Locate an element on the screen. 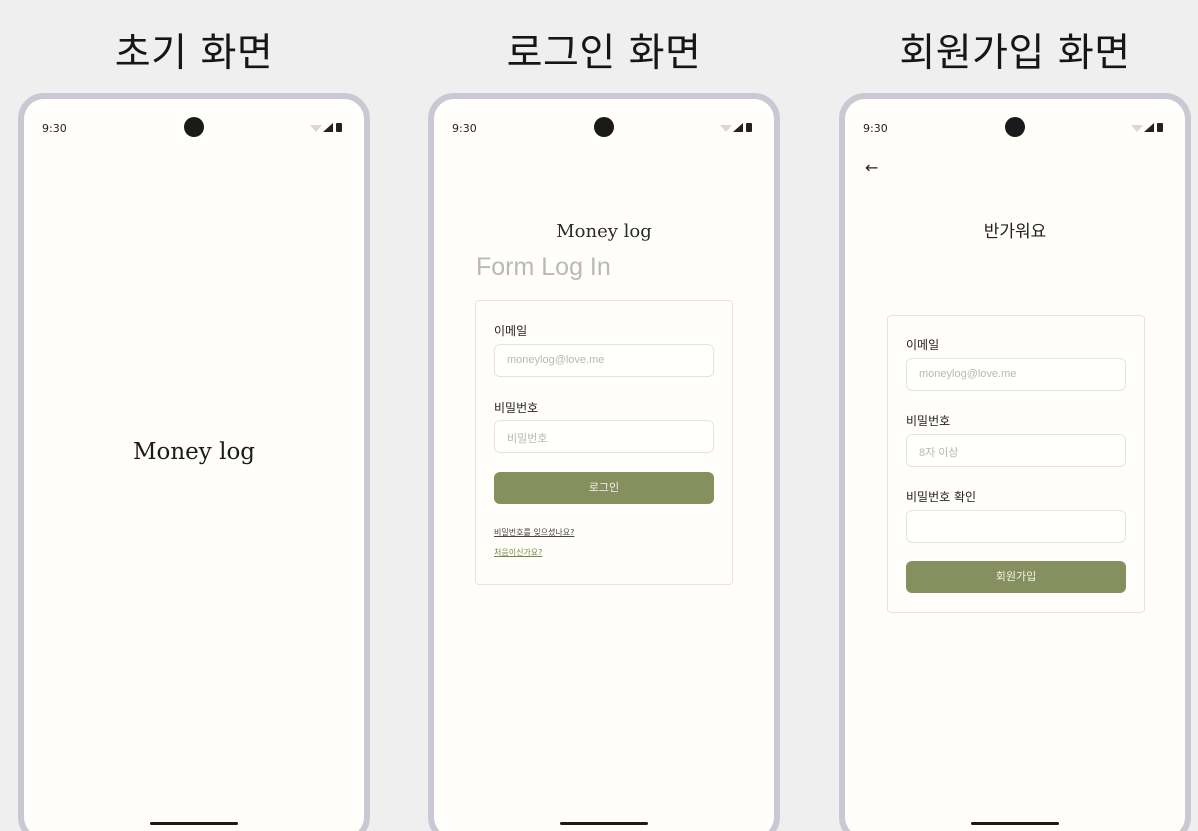 This screenshot has width=1198, height=831. forgot-password-link: 비밀번호를 잊으셨나요? is located at coordinates (534, 532).